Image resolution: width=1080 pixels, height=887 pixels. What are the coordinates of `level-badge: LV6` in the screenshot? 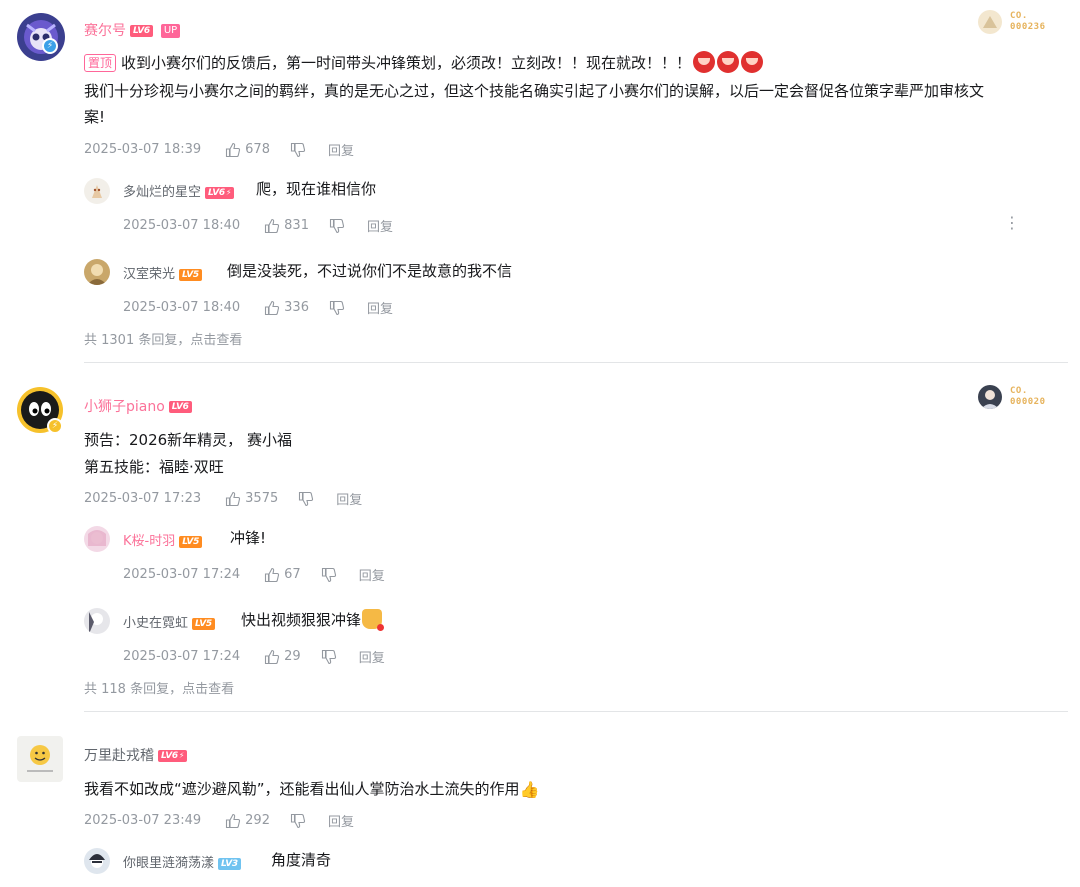 It's located at (180, 407).